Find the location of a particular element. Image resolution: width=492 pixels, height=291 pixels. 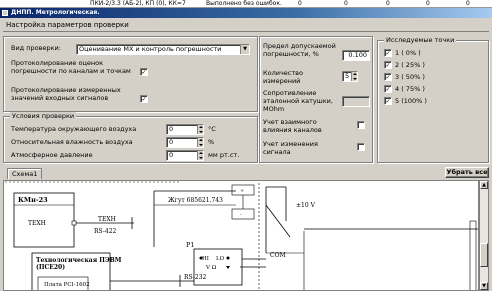

limit-input: 0.100 is located at coordinates (356, 55).